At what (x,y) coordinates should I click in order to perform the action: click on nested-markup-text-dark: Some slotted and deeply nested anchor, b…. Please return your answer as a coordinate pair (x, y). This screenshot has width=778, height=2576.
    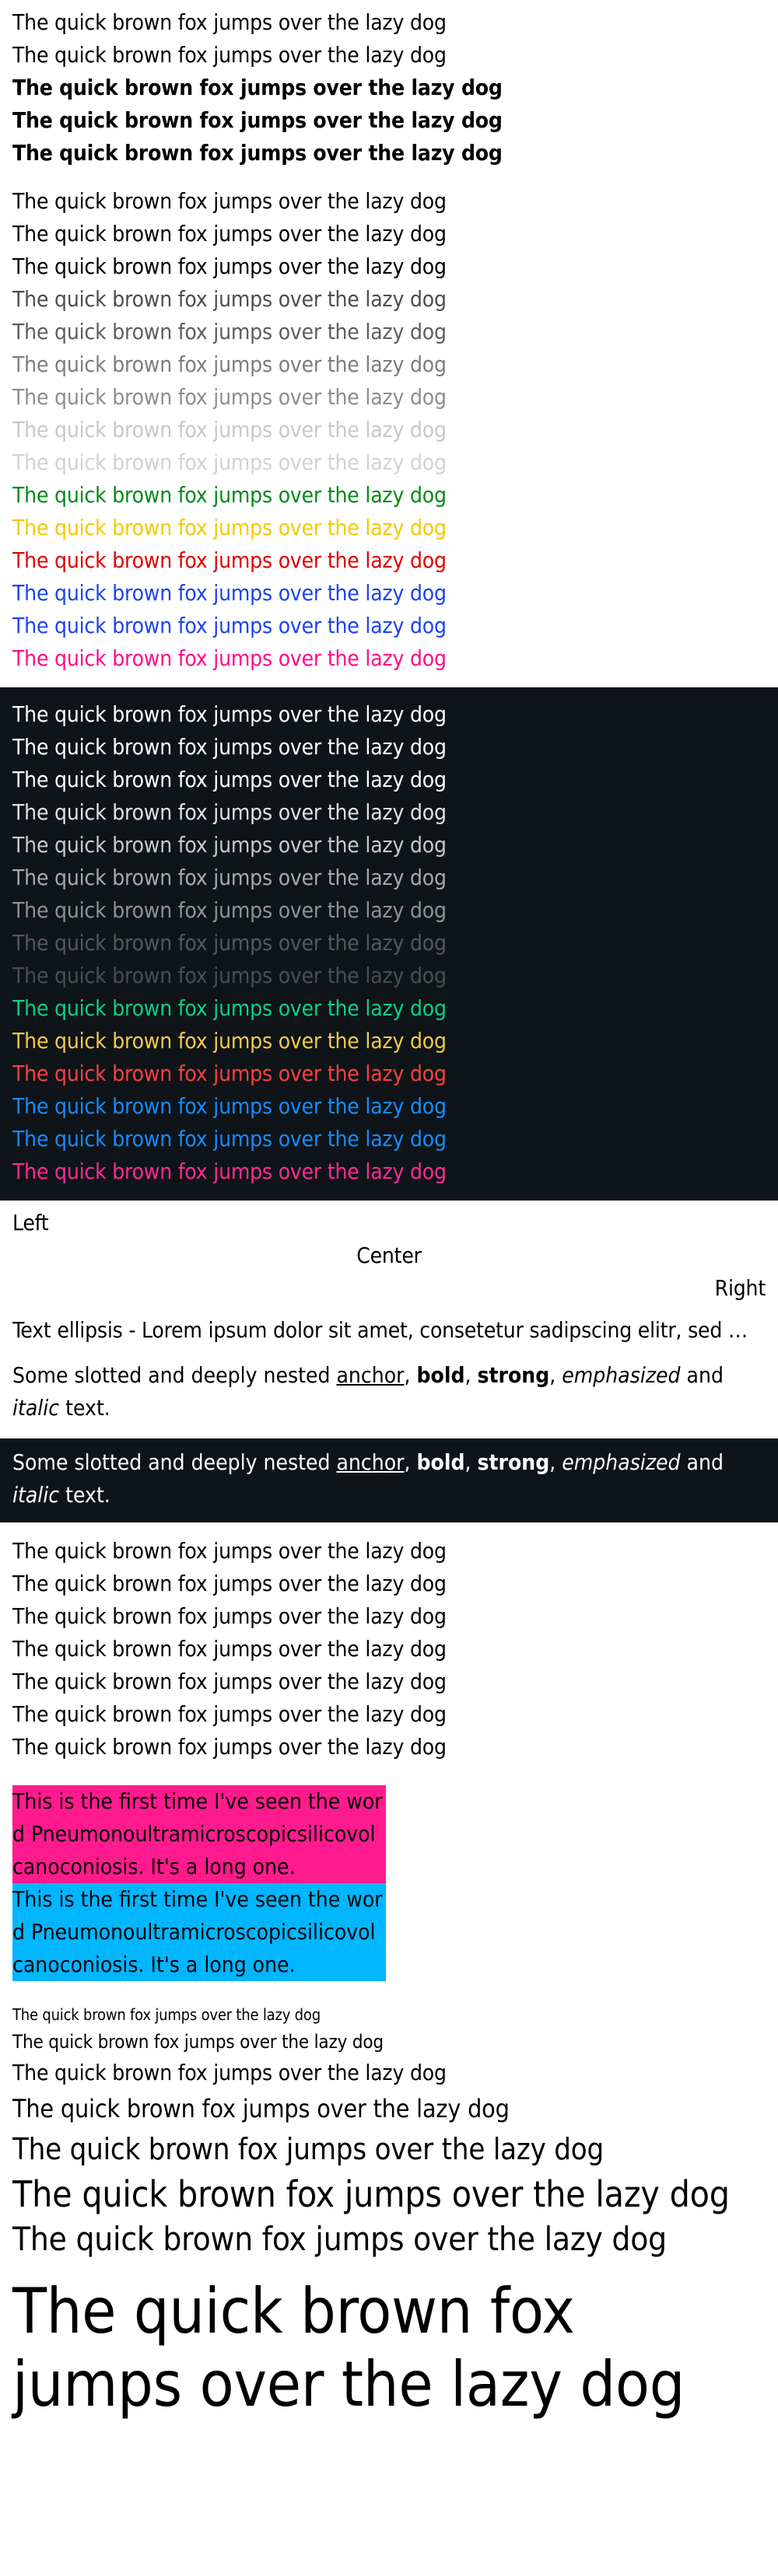
    Looking at the image, I should click on (389, 1480).